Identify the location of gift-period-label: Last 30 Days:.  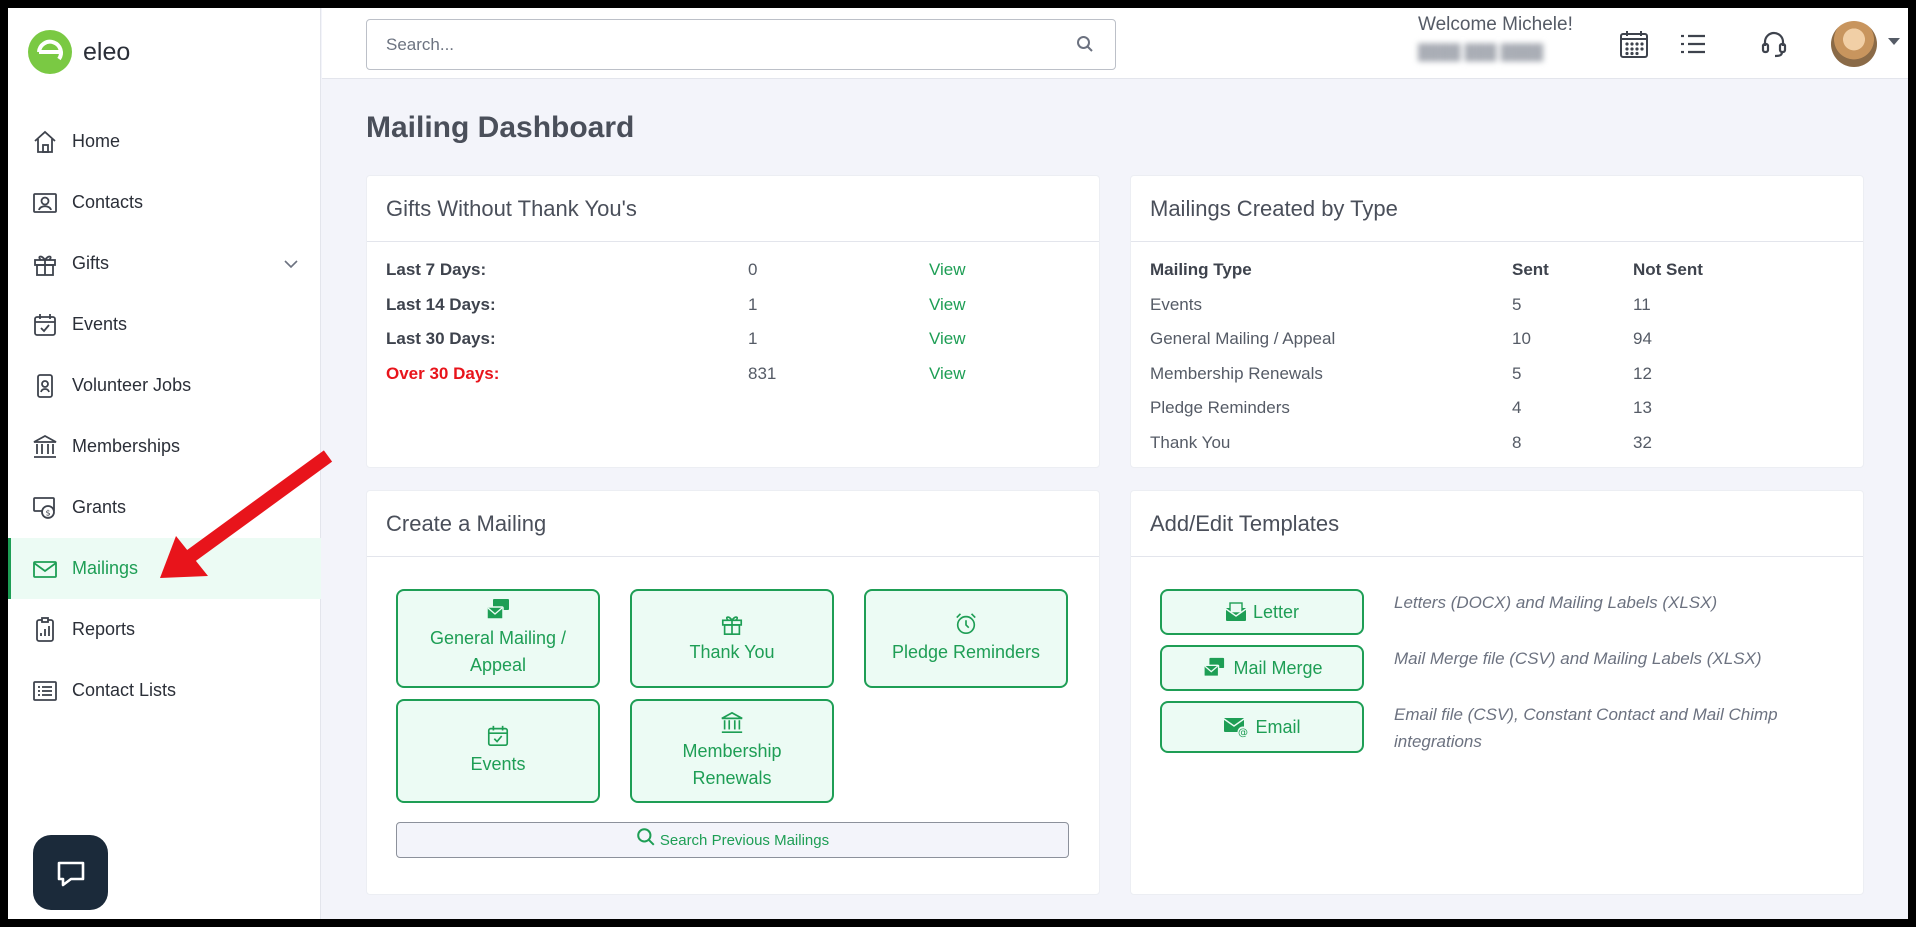
(441, 338).